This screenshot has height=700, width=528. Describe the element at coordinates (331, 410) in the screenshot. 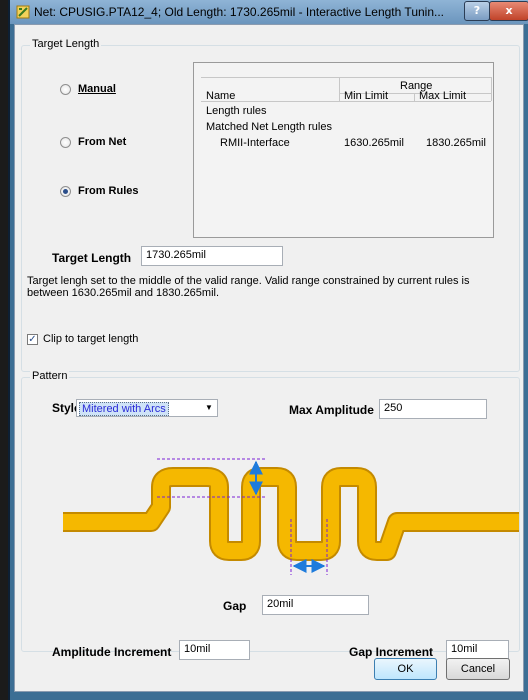

I see `max-amplitude-label: Max Amplitude` at that location.